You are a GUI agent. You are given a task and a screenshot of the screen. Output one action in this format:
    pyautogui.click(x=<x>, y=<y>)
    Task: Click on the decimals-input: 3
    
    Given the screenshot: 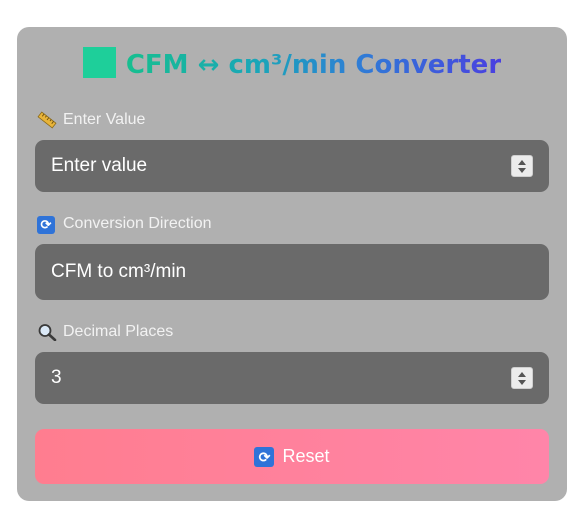 What is the action you would take?
    pyautogui.click(x=292, y=378)
    